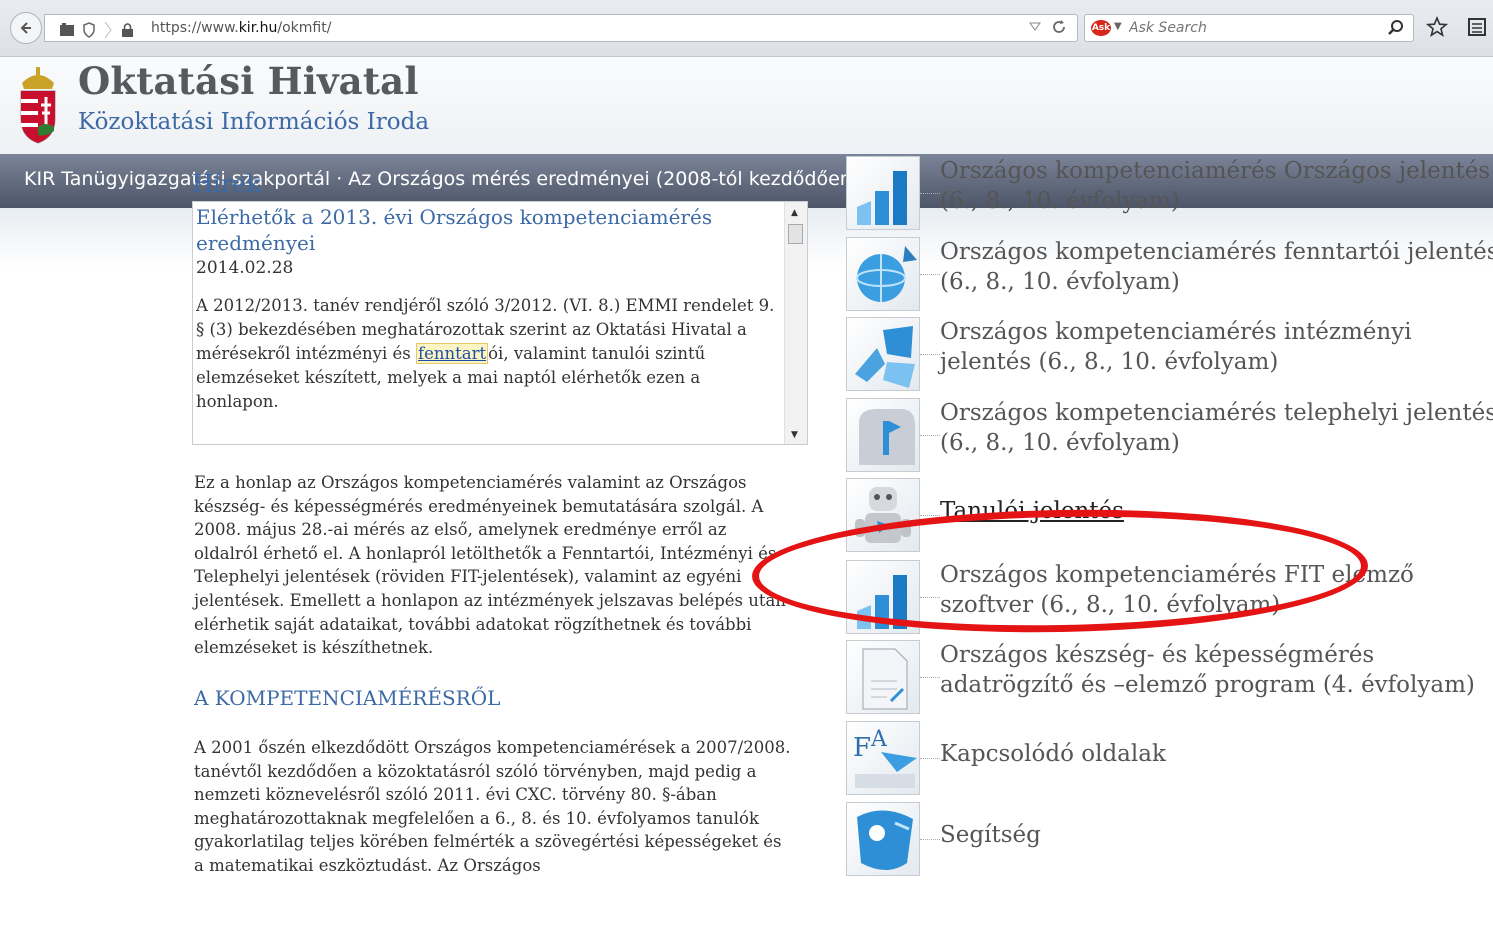 The width and height of the screenshot is (1493, 937). I want to click on svg-text: A, so click(879, 739).